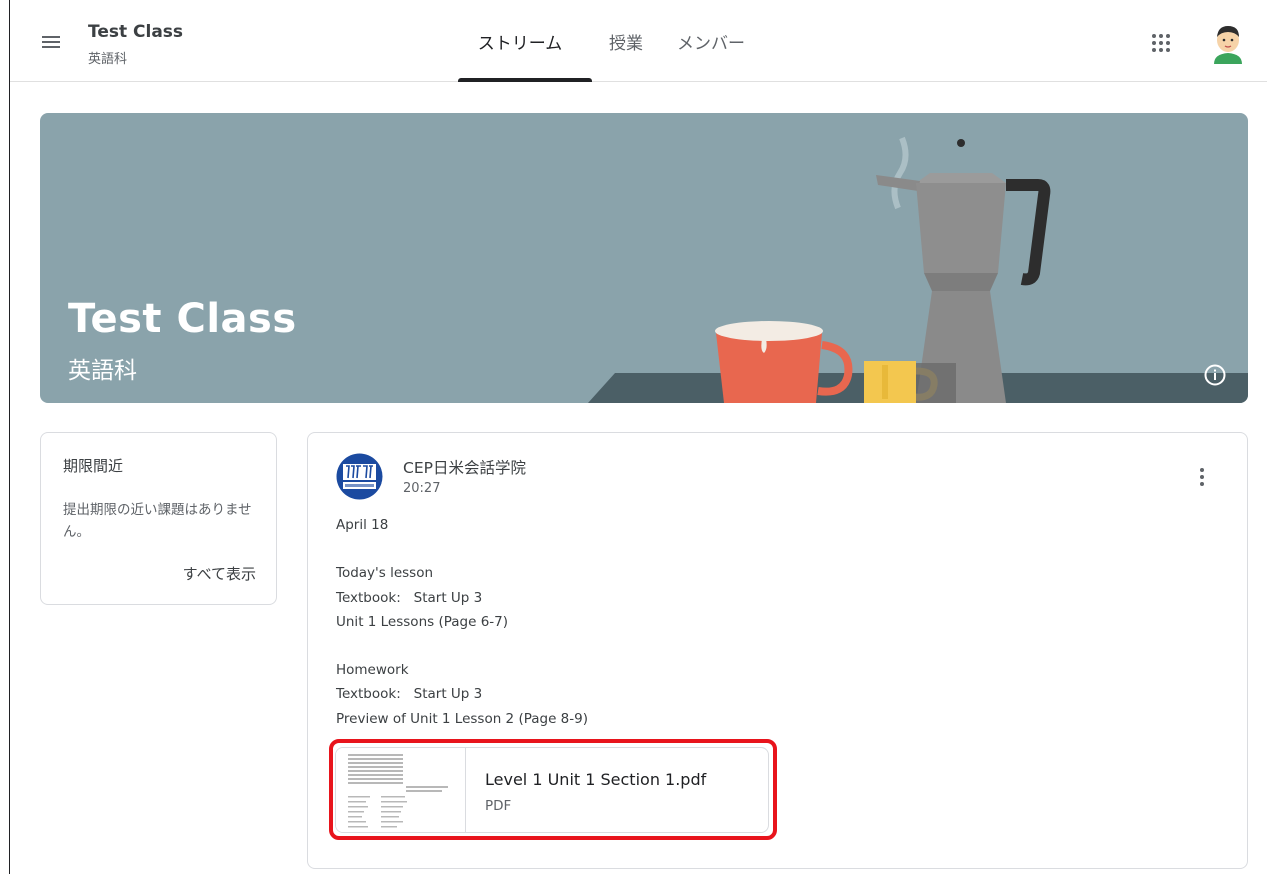  What do you see at coordinates (464, 467) in the screenshot?
I see `post-author: CEP日米会話学院` at bounding box center [464, 467].